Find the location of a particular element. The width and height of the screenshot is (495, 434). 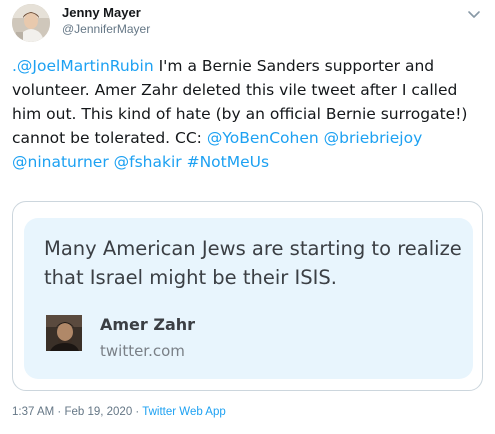

mention-yobencohen: @YoBenCohen is located at coordinates (263, 138).